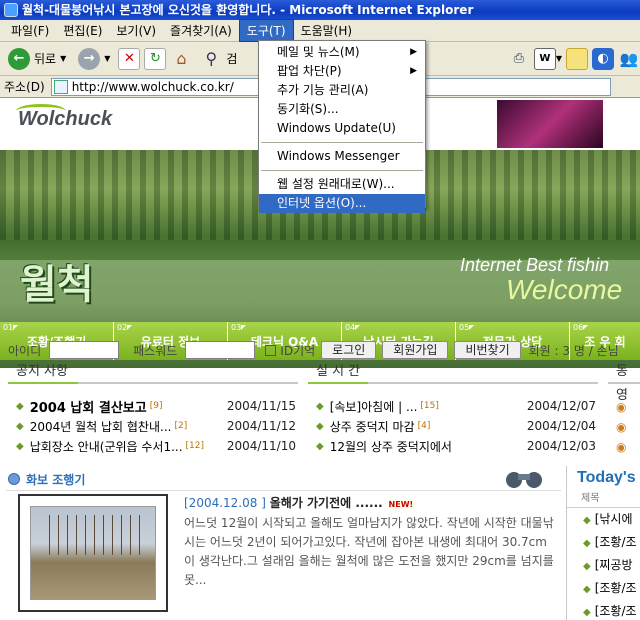 The height and width of the screenshot is (620, 640). I want to click on search-button: ⚲ 검, so click(218, 59).